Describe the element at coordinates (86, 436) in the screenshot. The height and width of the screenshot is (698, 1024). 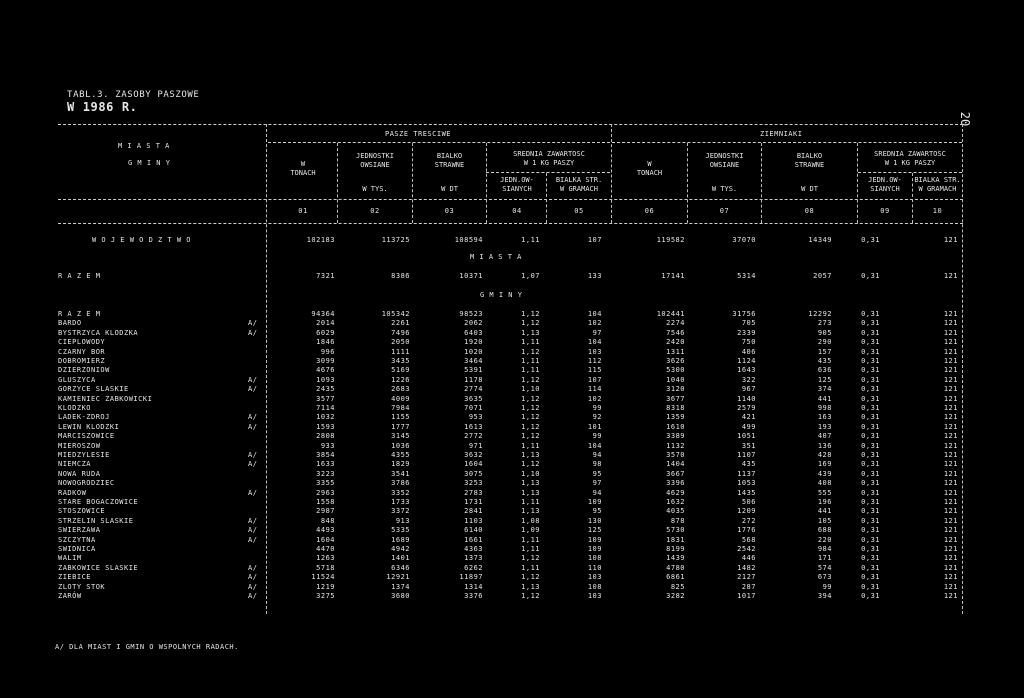
I see `row-name: MARCISZOWICE` at that location.